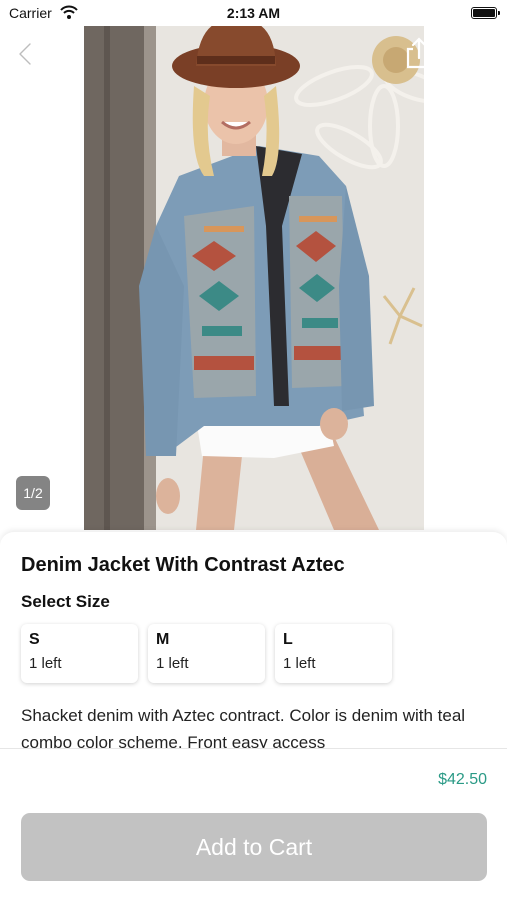  I want to click on product-title: Denim Jacket With Contrast Aztec, so click(183, 565).